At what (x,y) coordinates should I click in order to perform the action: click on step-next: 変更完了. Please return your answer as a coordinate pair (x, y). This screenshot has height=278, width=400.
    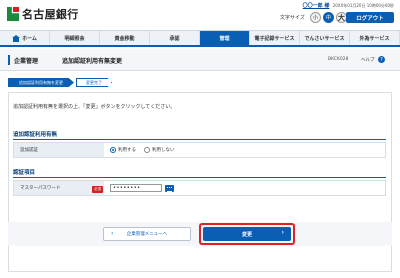
    Looking at the image, I should click on (94, 82).